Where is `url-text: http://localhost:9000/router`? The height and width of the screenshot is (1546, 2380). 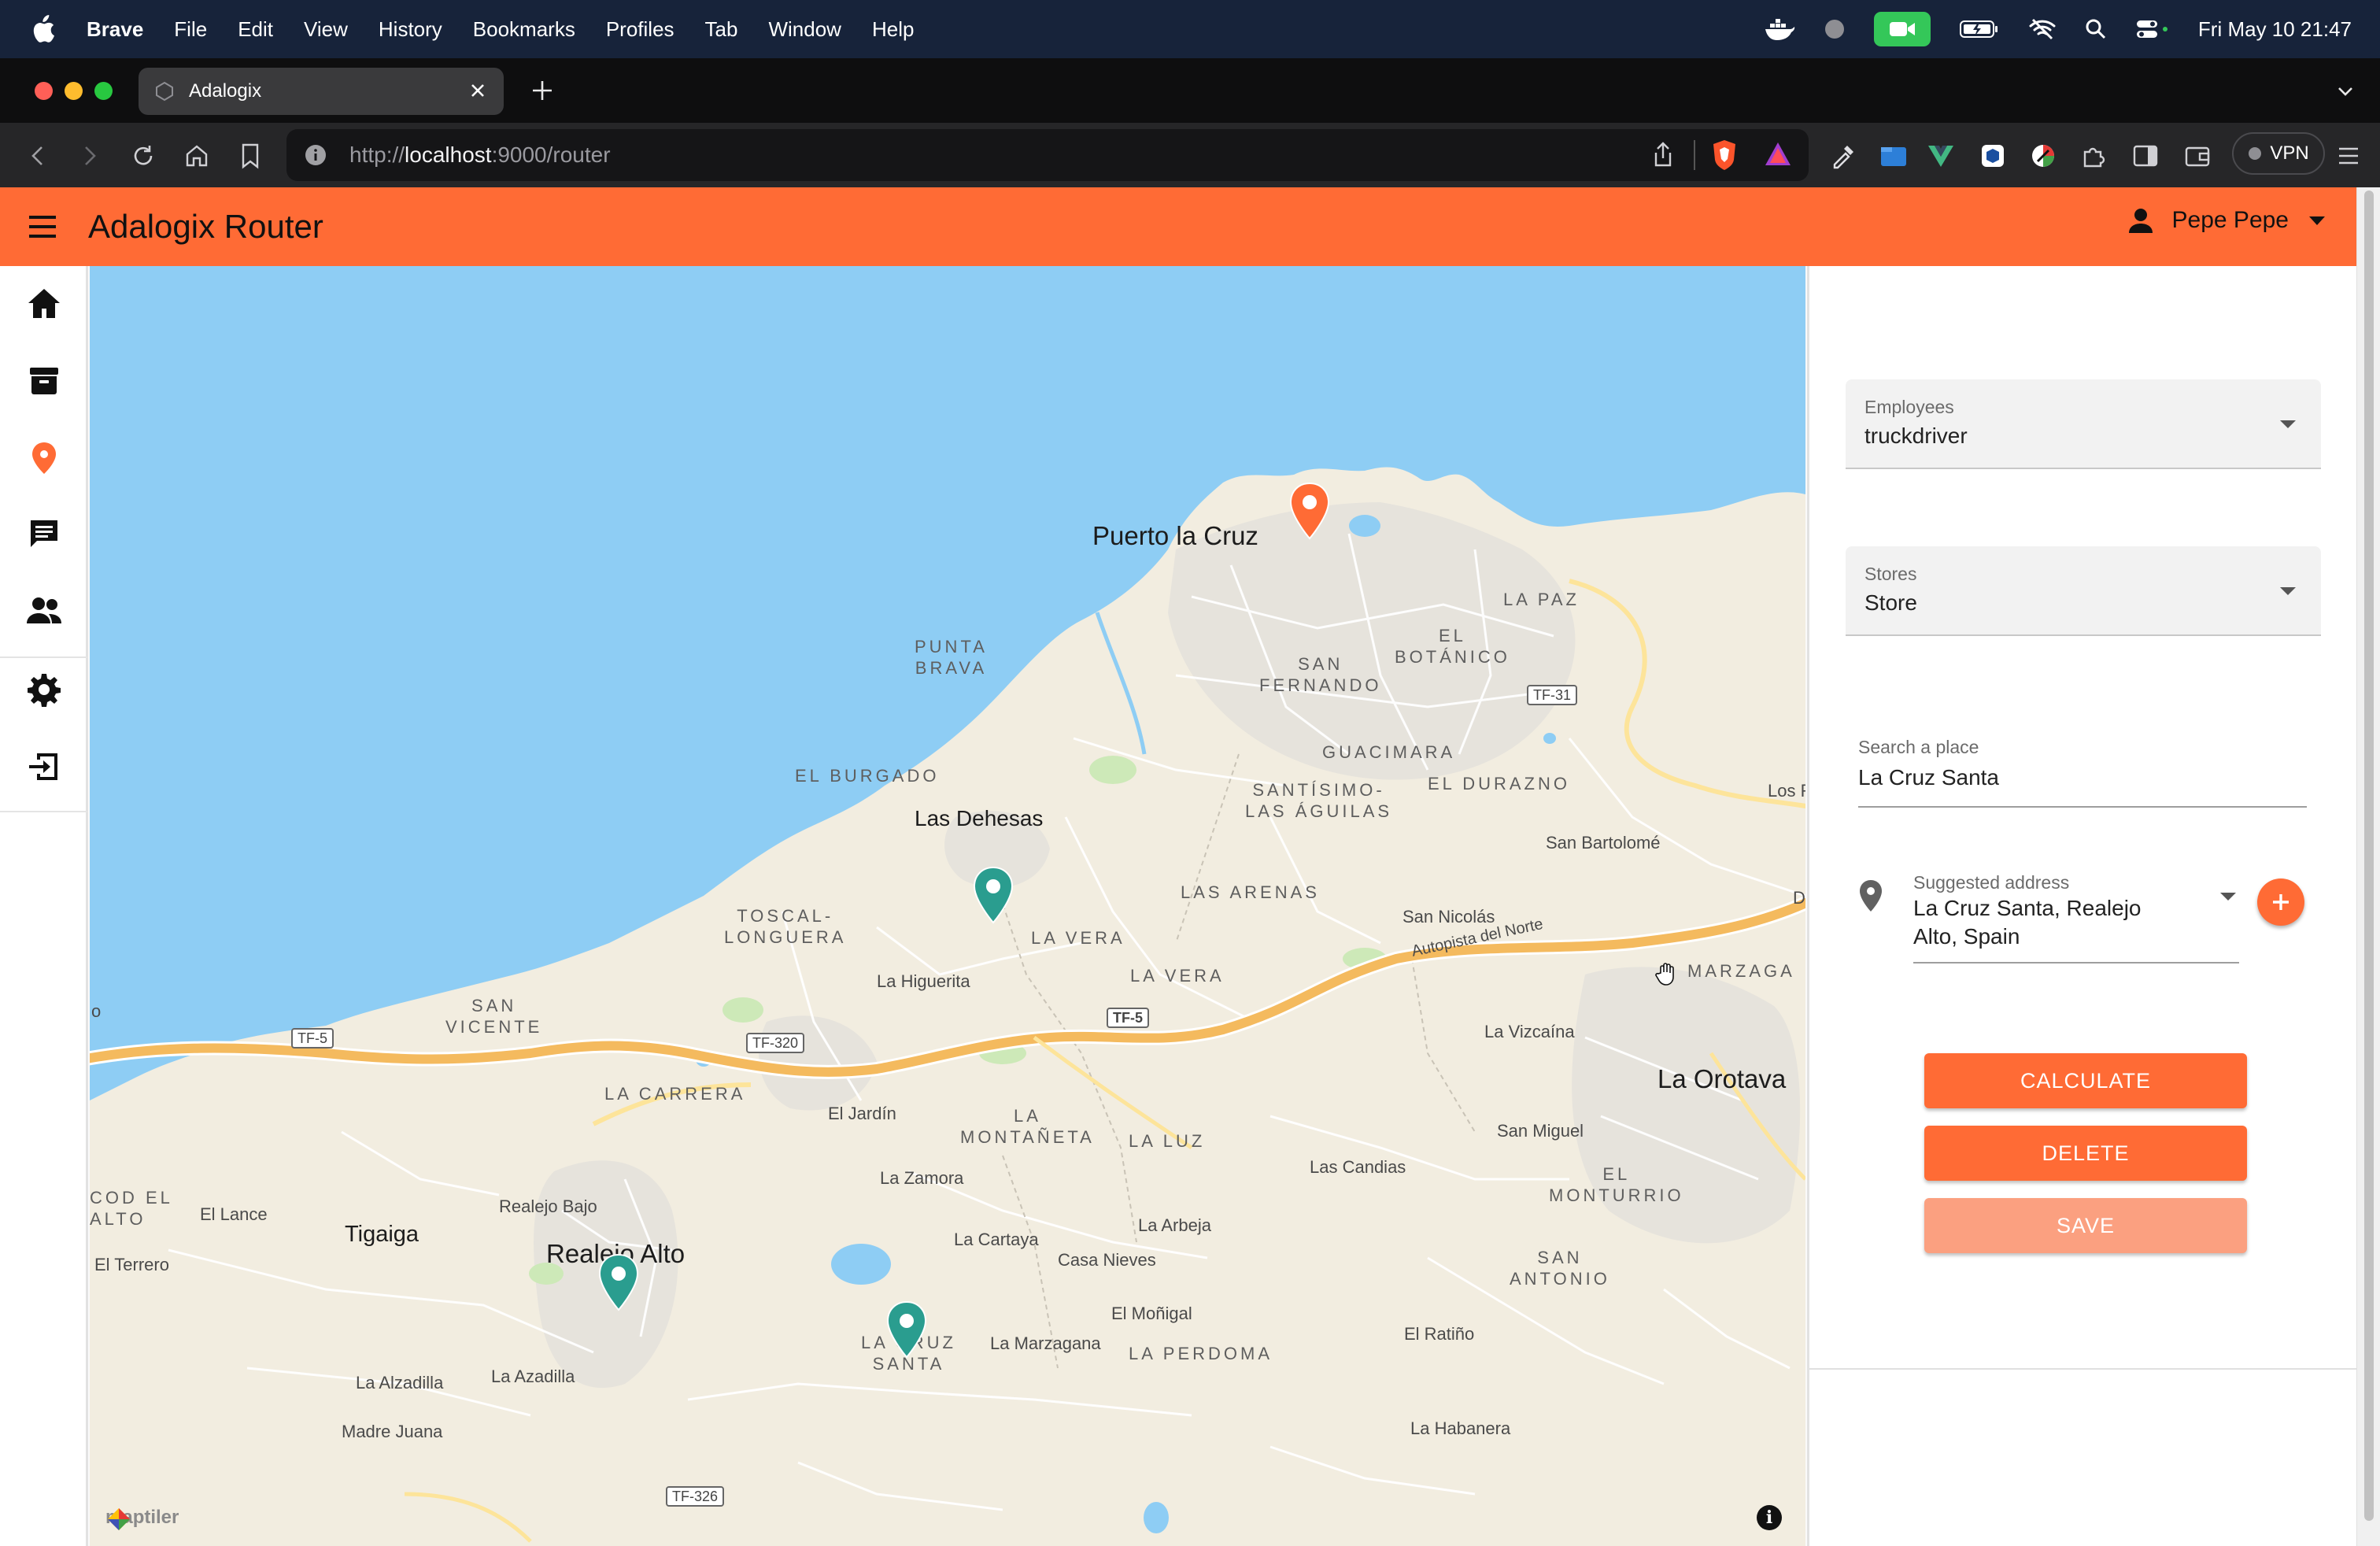
url-text: http://localhost:9000/router is located at coordinates (480, 155).